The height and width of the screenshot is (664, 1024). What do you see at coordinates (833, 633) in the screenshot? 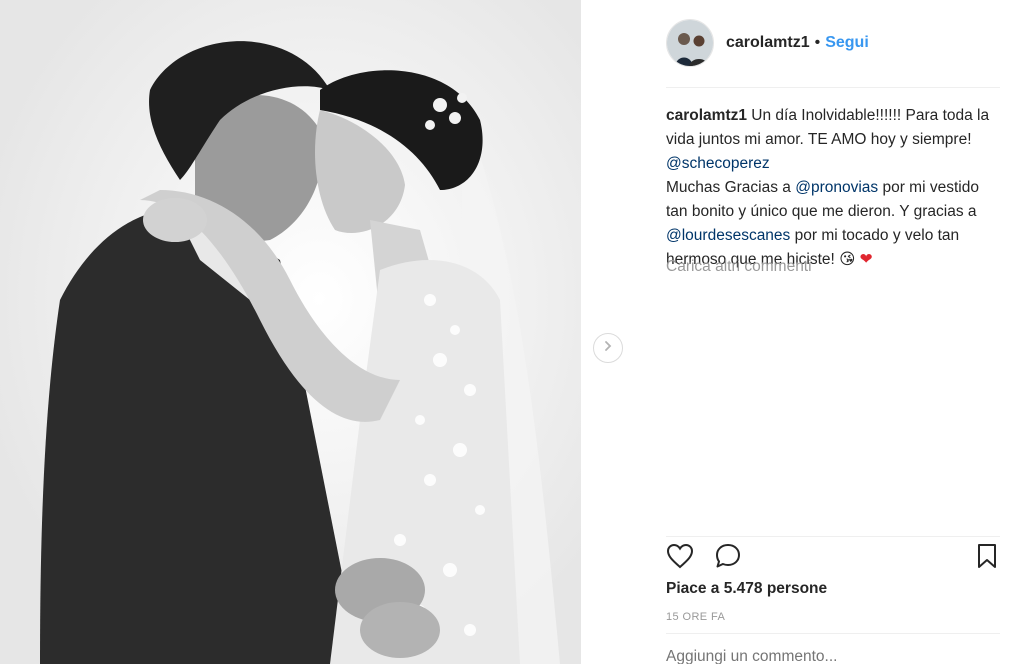
I see `comment-divider` at bounding box center [833, 633].